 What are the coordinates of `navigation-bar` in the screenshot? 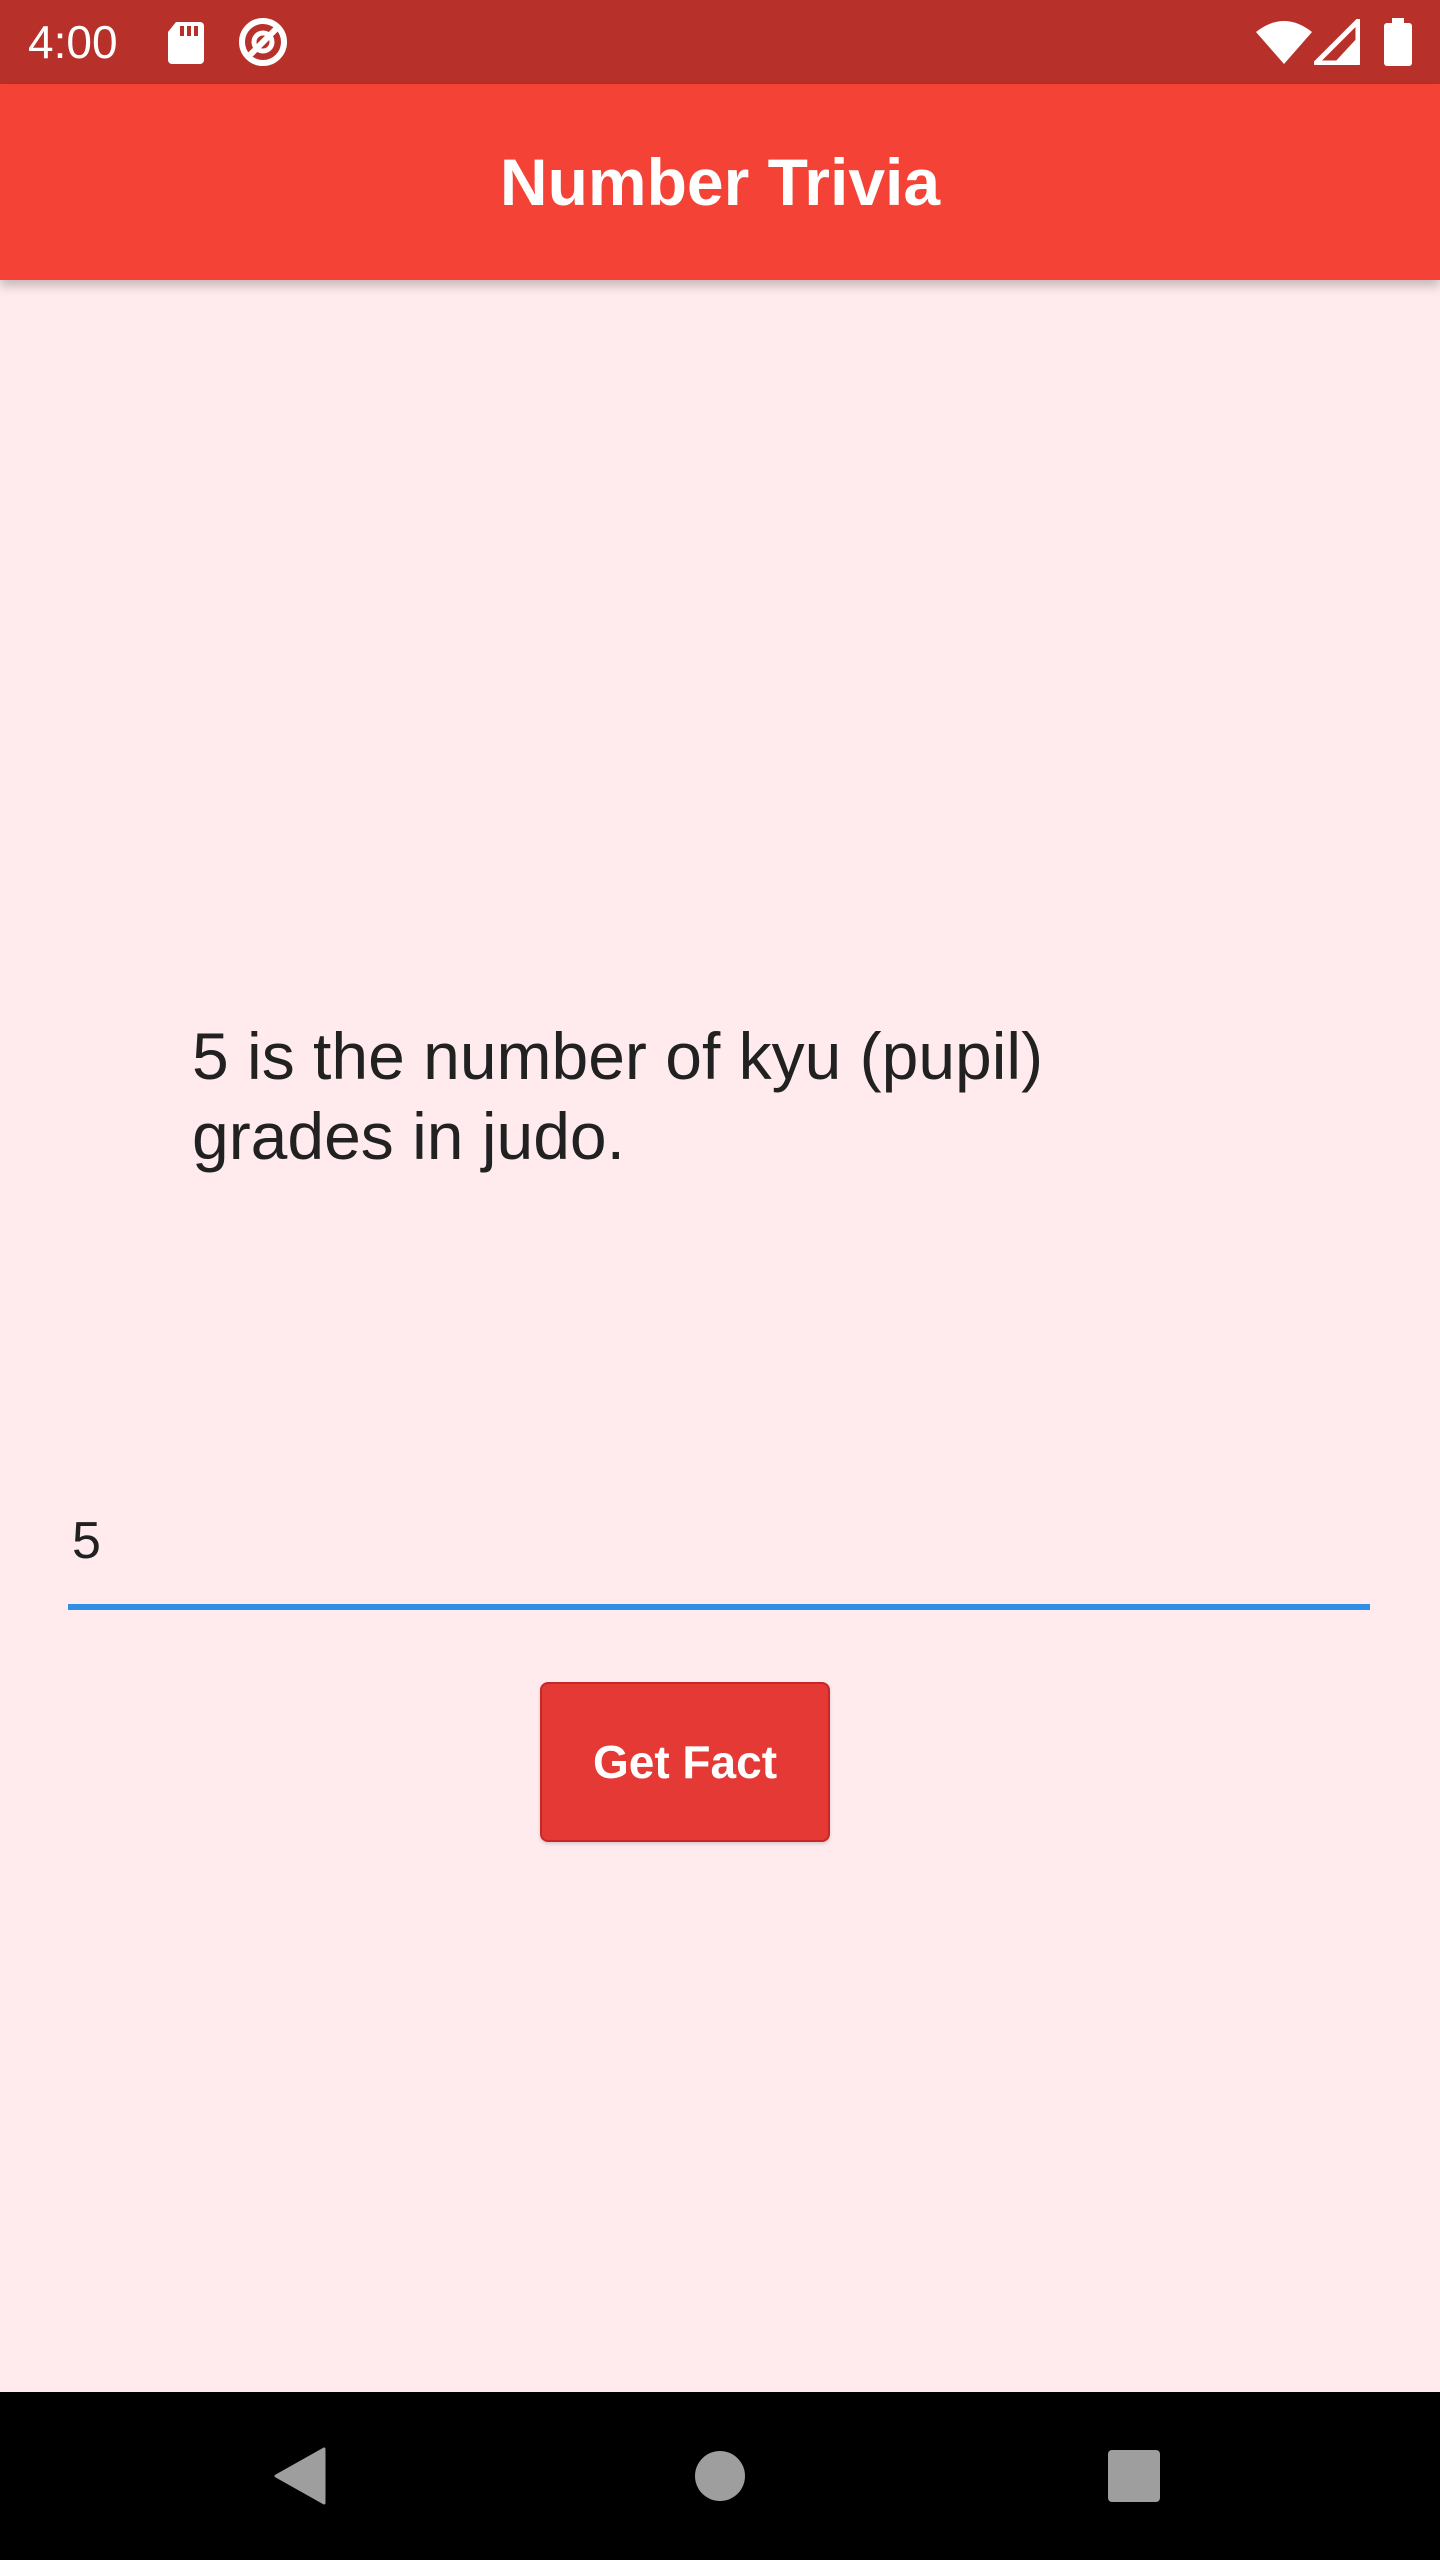 It's located at (720, 2476).